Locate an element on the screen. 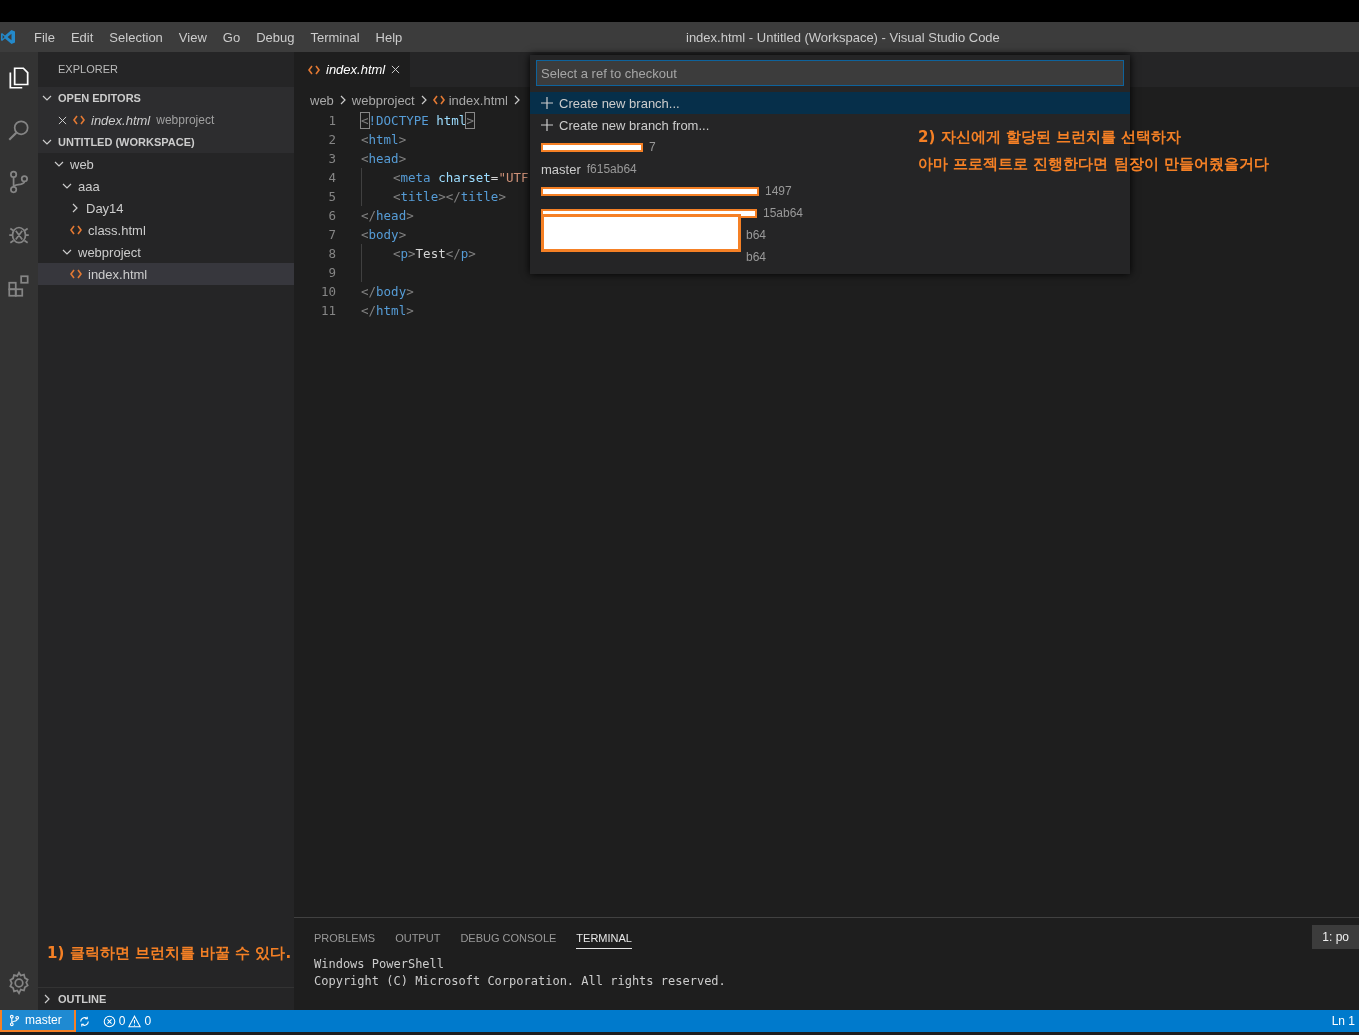  menu-item: Help is located at coordinates (389, 37).